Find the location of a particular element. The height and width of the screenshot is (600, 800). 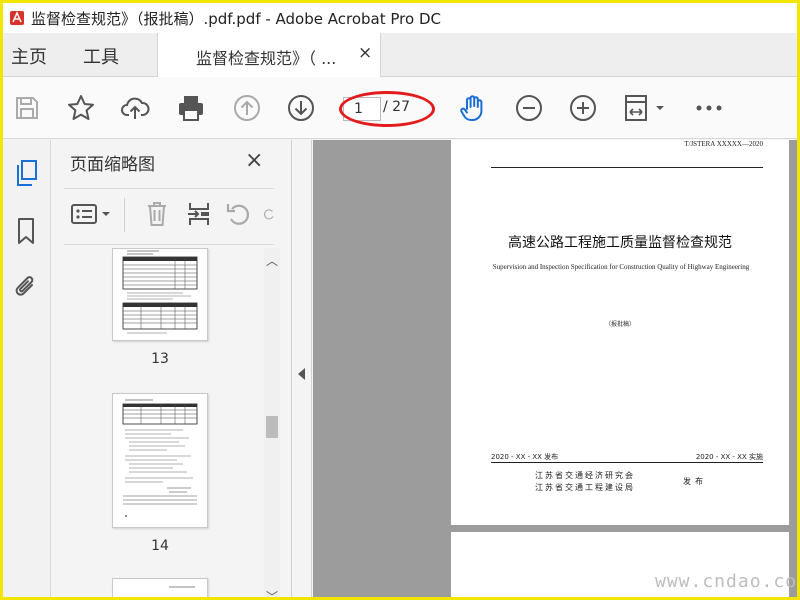

insert-page-icon is located at coordinates (199, 214).